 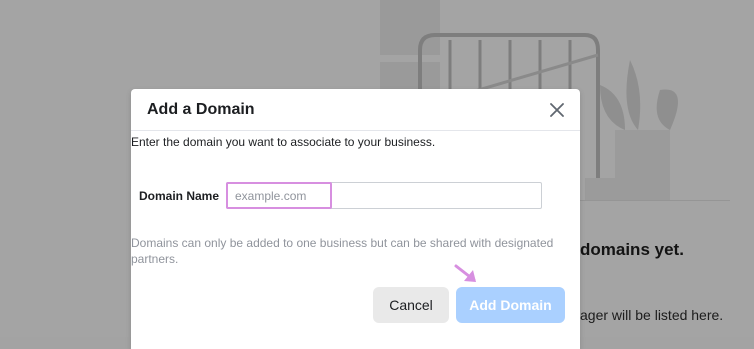 I want to click on domain-name-input, so click(x=384, y=195).